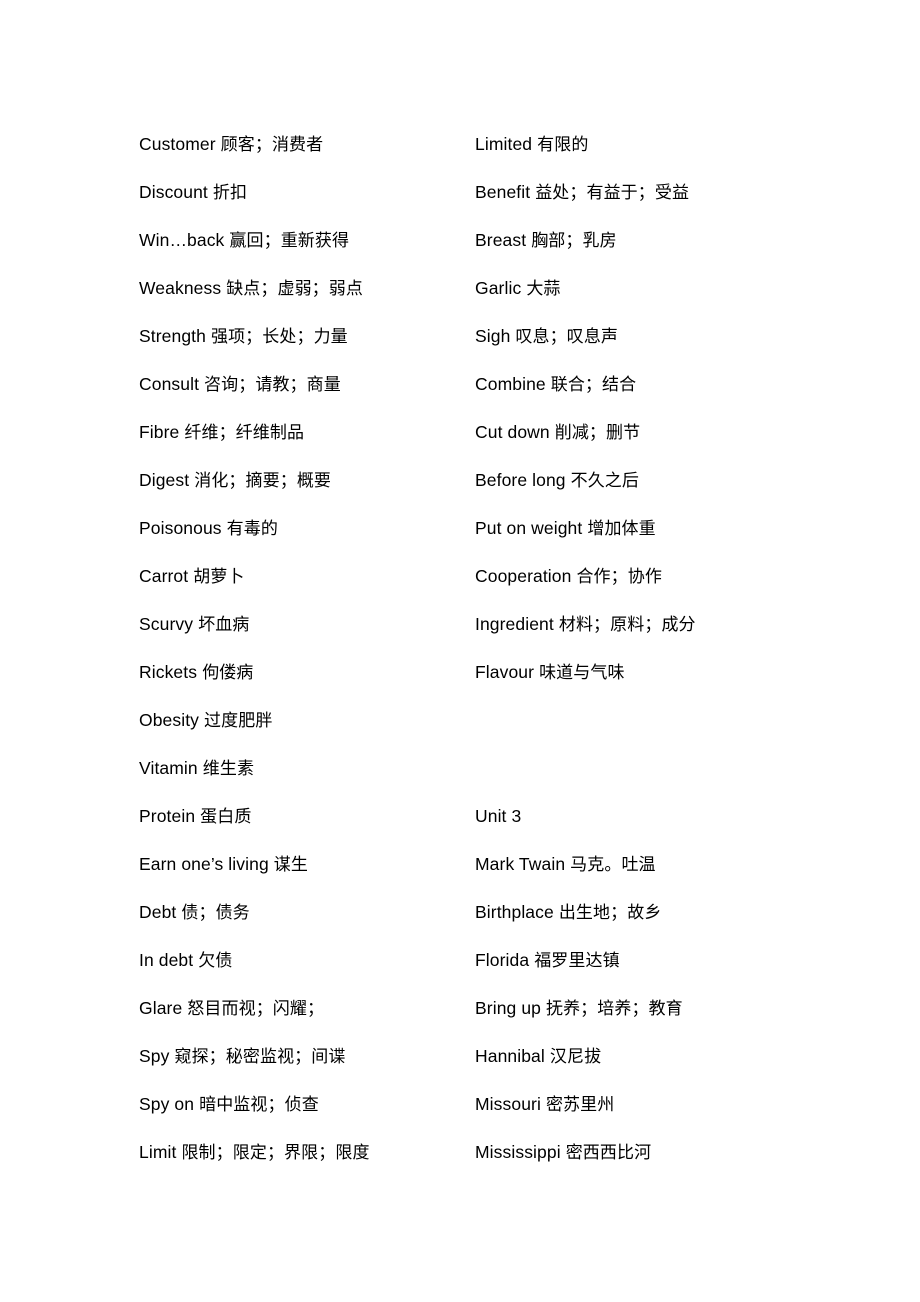  What do you see at coordinates (158, 912) in the screenshot?
I see `entry-term: Debt` at bounding box center [158, 912].